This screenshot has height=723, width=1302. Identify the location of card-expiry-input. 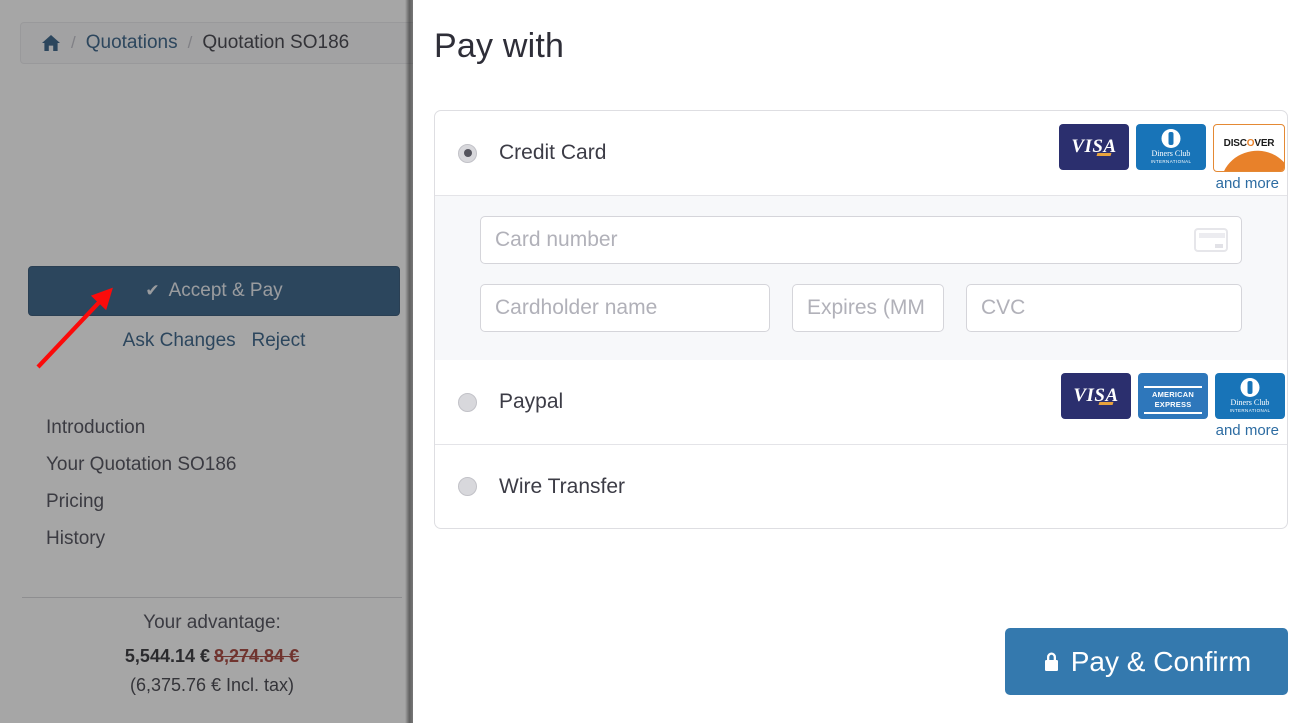
(868, 308).